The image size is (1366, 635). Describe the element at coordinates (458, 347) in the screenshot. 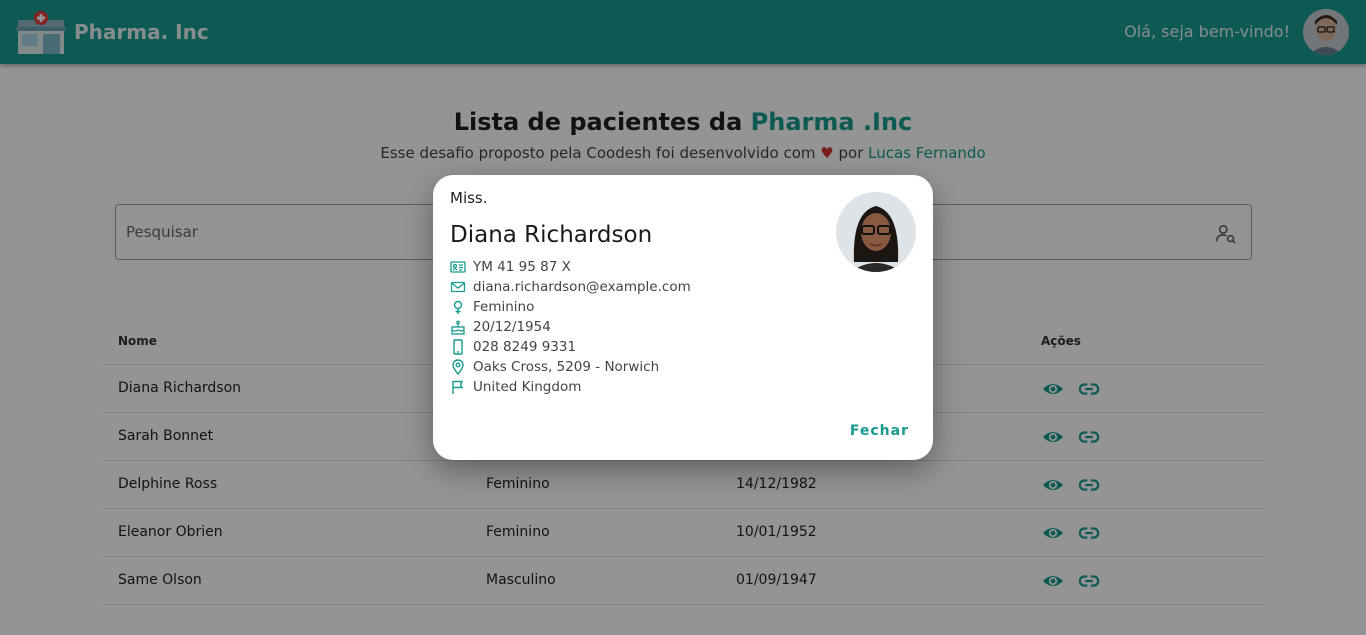

I see `phone-icon` at that location.